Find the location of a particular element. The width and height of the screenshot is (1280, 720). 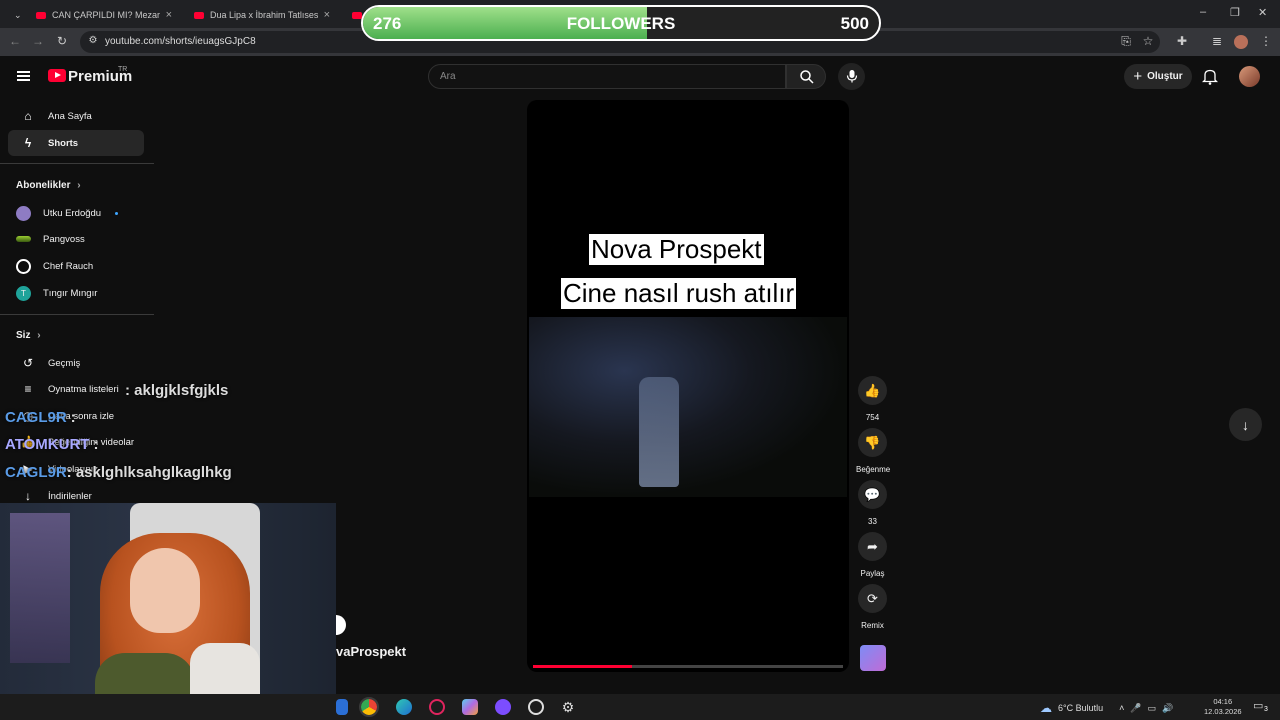

dislike-label: Beğenme is located at coordinates (873, 469).